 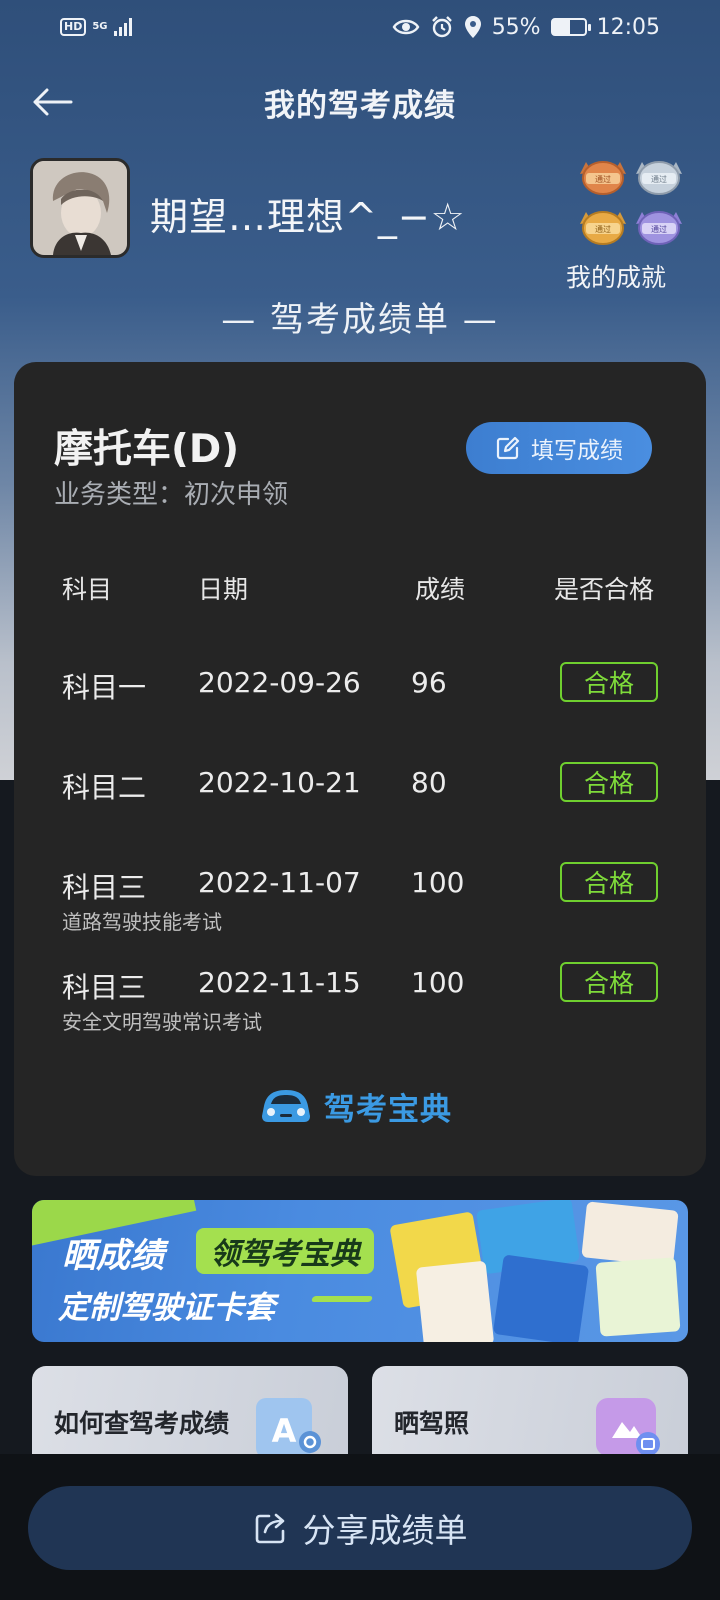 What do you see at coordinates (628, 1427) in the screenshot?
I see `photo-icon` at bounding box center [628, 1427].